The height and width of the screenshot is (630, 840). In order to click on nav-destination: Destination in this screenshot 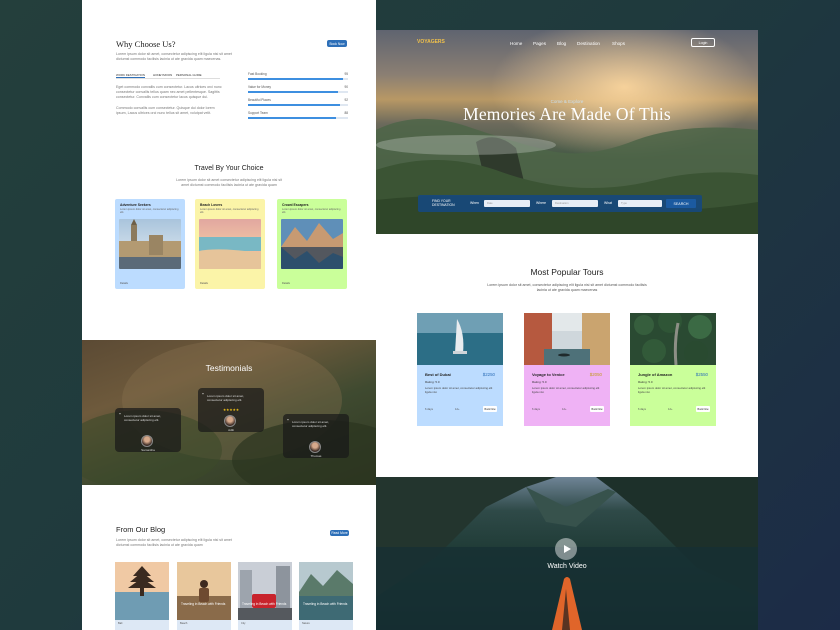, I will do `click(588, 43)`.